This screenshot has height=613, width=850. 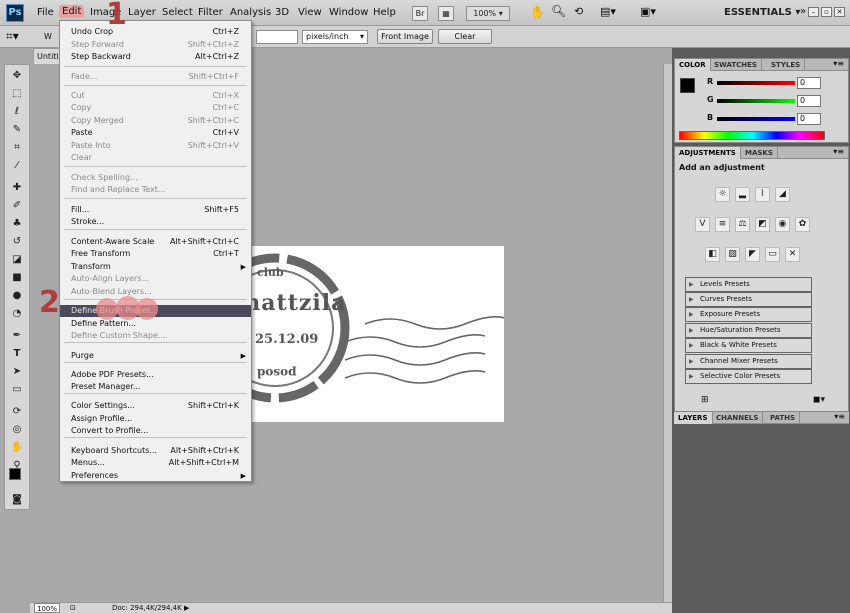 What do you see at coordinates (335, 37) in the screenshot?
I see `resolution-units-select: pixels/inch ▾` at bounding box center [335, 37].